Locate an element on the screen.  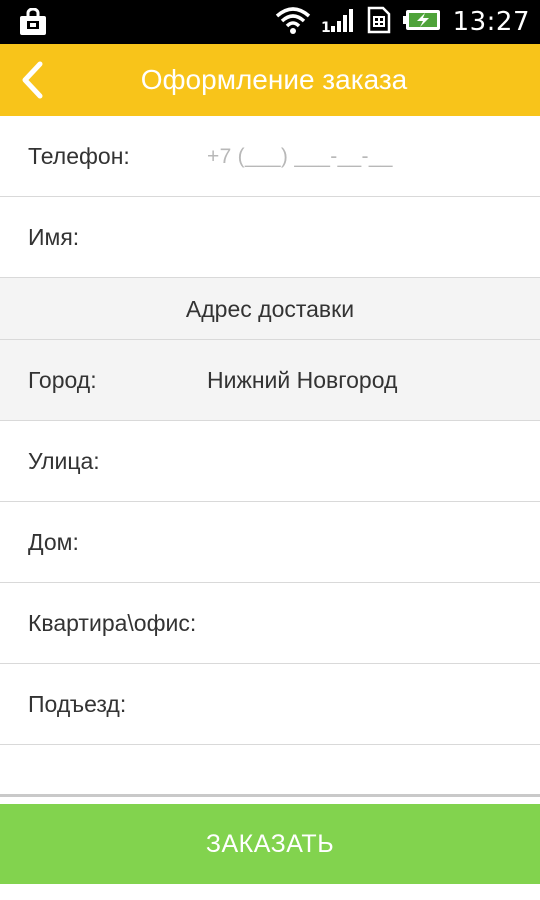
bottom-divider is located at coordinates (270, 795).